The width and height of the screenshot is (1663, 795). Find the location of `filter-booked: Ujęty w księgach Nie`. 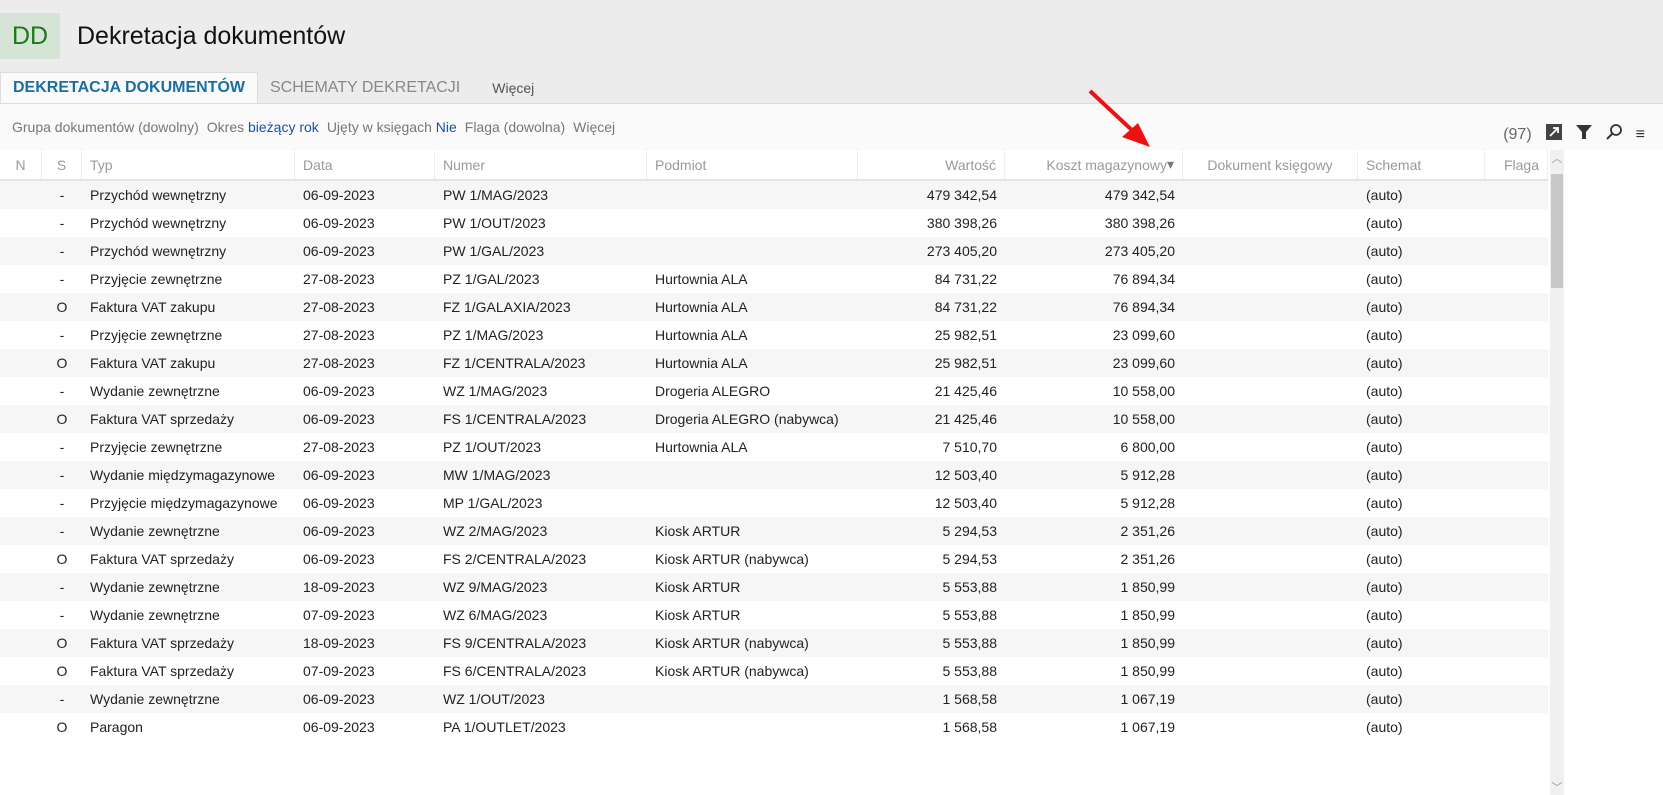

filter-booked: Ujęty w księgach Nie is located at coordinates (392, 127).